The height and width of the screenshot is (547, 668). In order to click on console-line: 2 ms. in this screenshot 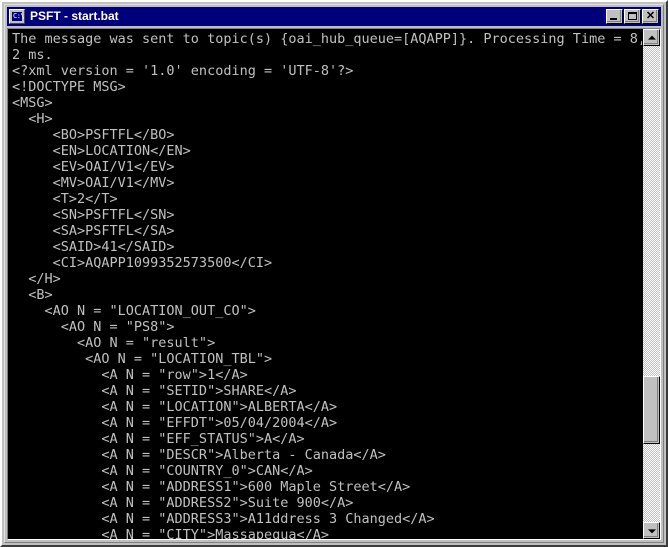, I will do `click(32, 55)`.